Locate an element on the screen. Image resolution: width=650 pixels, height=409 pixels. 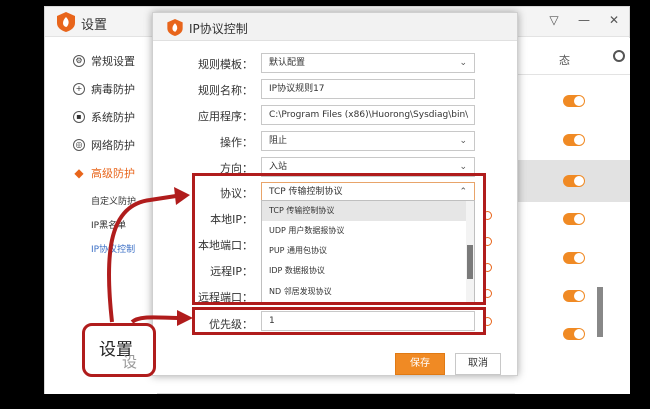
annotation-callout: 设置 is located at coordinates (119, 350).